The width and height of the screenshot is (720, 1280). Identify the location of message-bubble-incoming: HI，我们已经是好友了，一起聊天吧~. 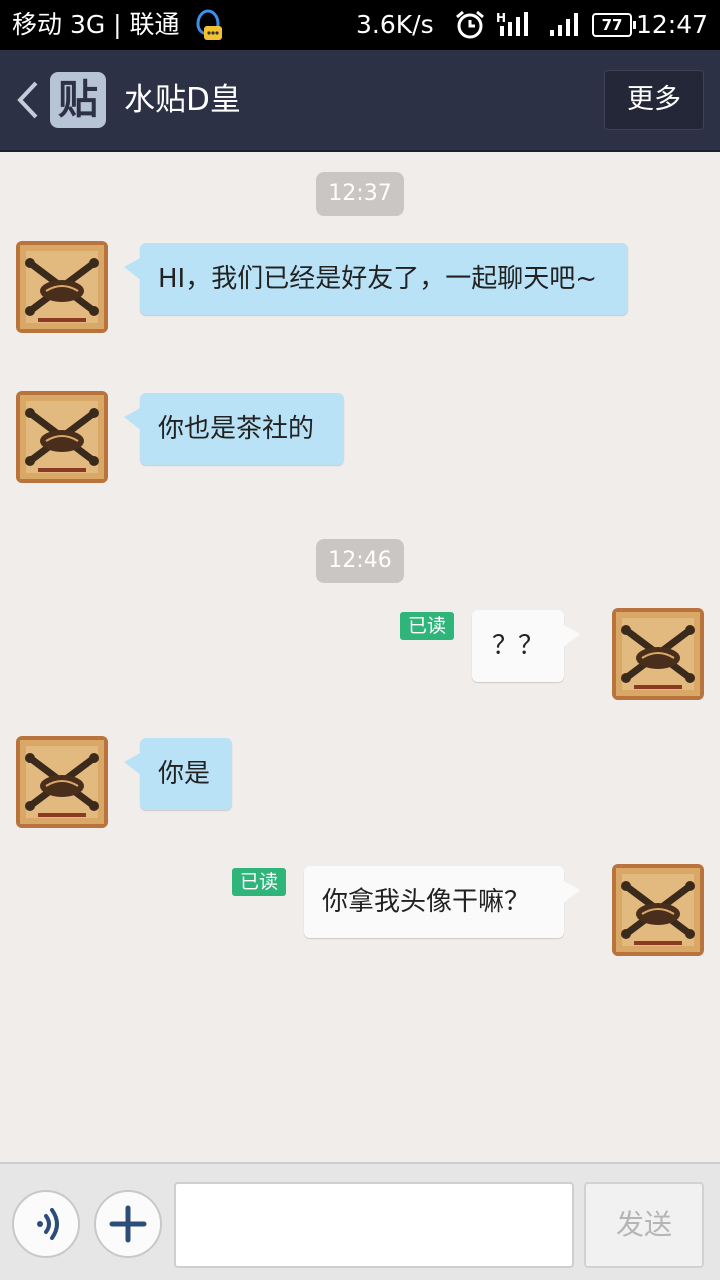
(376, 279).